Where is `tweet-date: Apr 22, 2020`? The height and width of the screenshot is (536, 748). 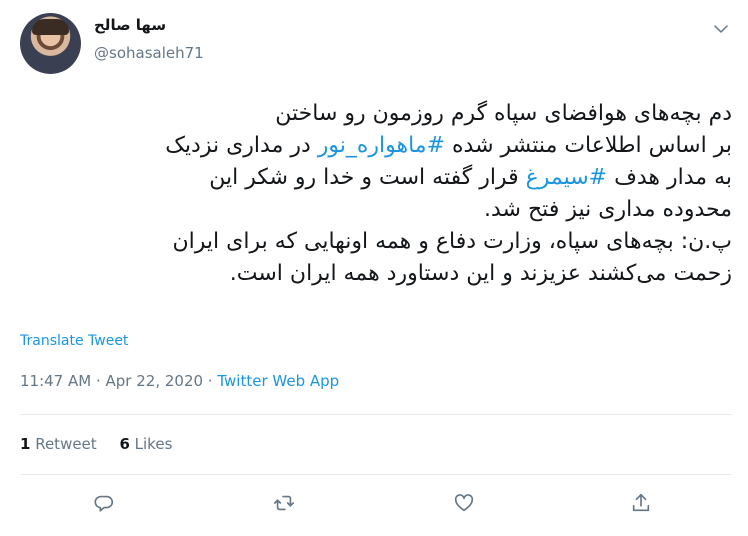 tweet-date: Apr 22, 2020 is located at coordinates (155, 381).